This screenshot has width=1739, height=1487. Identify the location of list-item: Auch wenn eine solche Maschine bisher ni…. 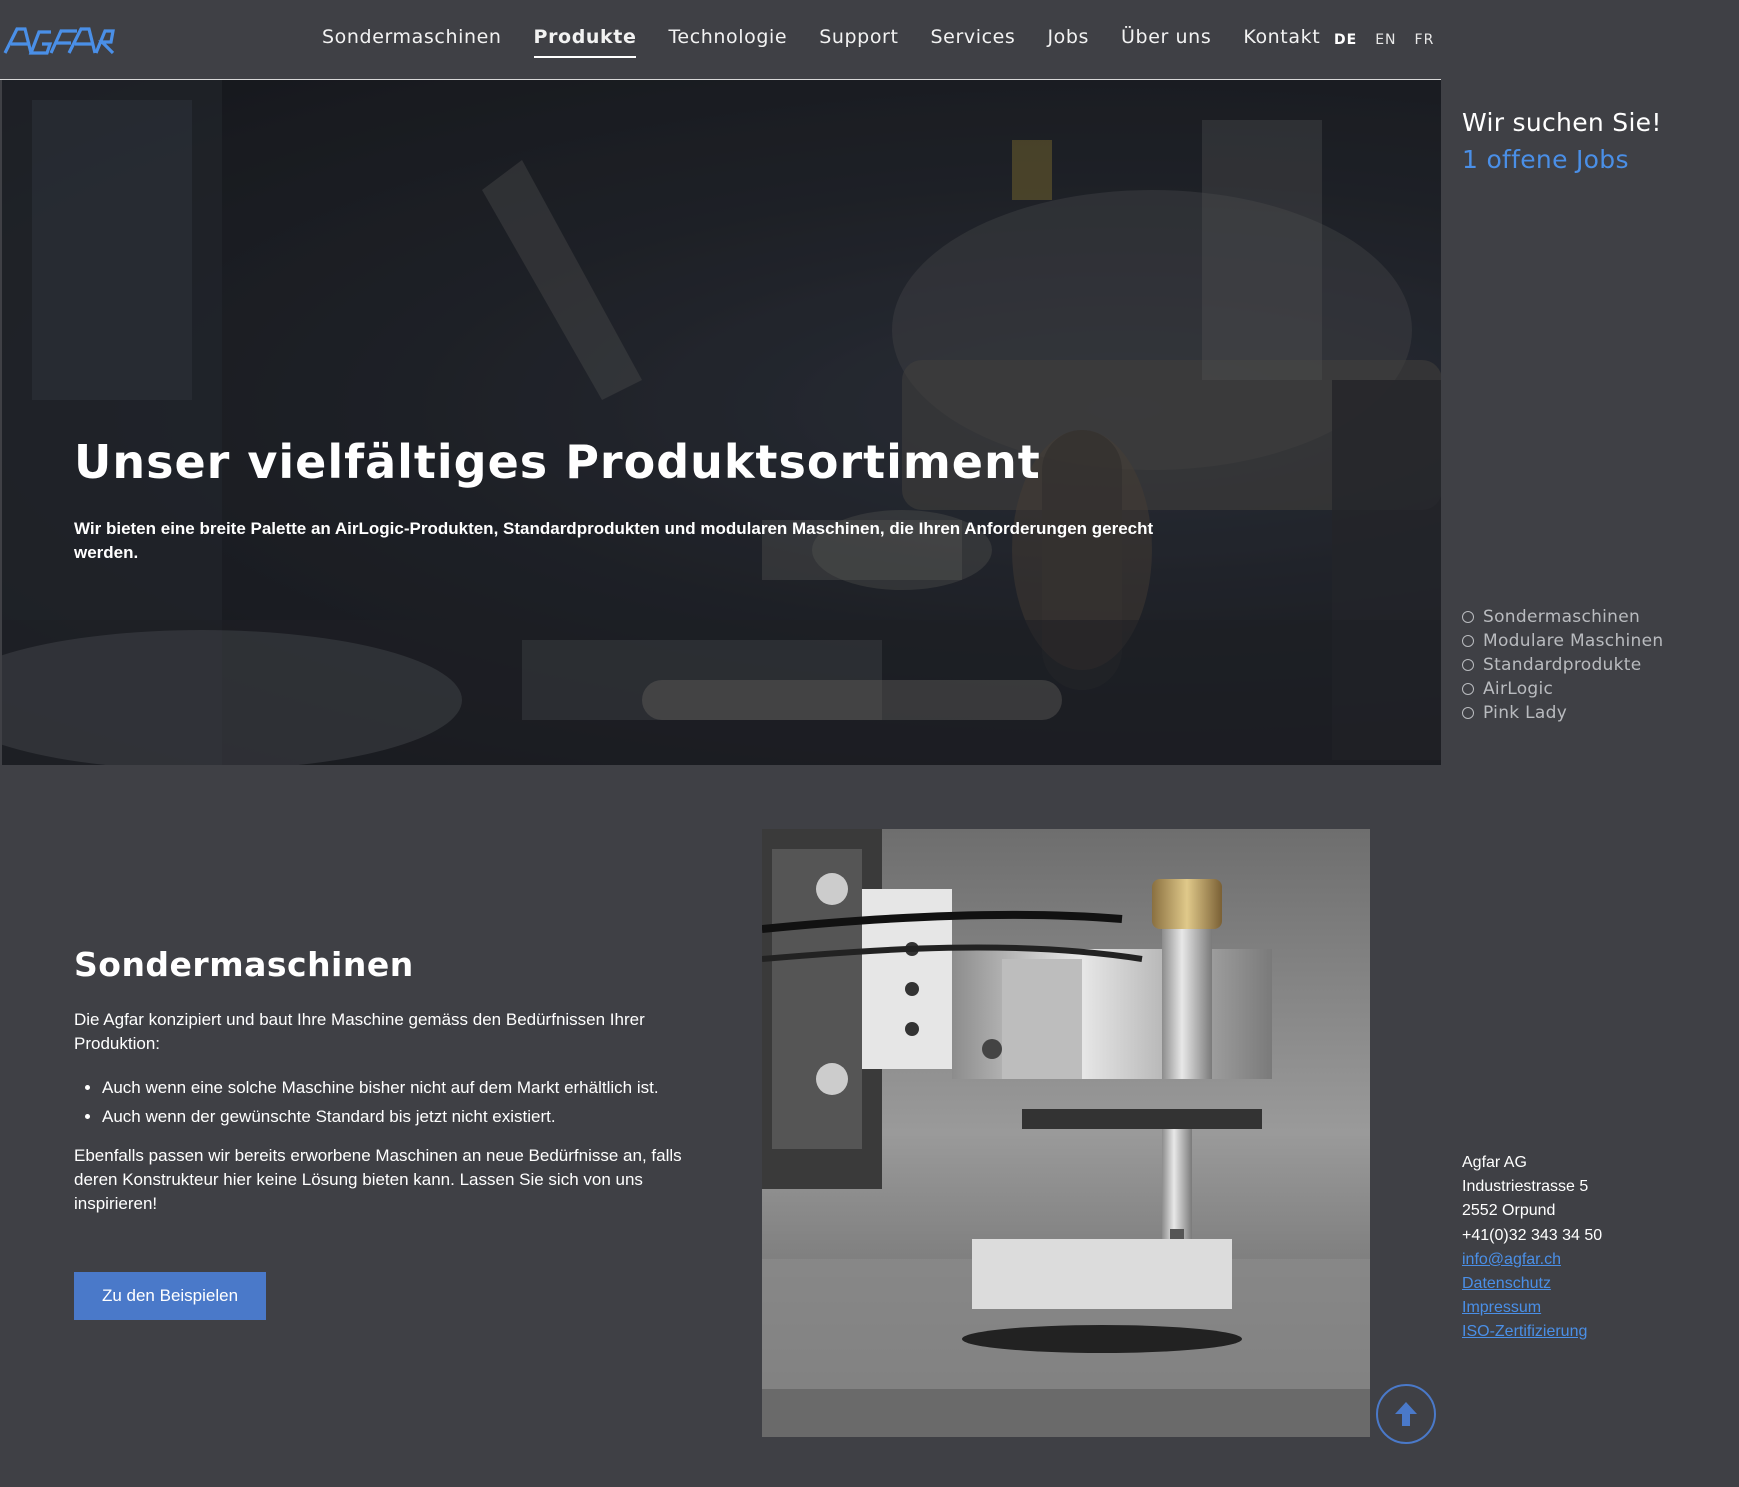
(394, 1088).